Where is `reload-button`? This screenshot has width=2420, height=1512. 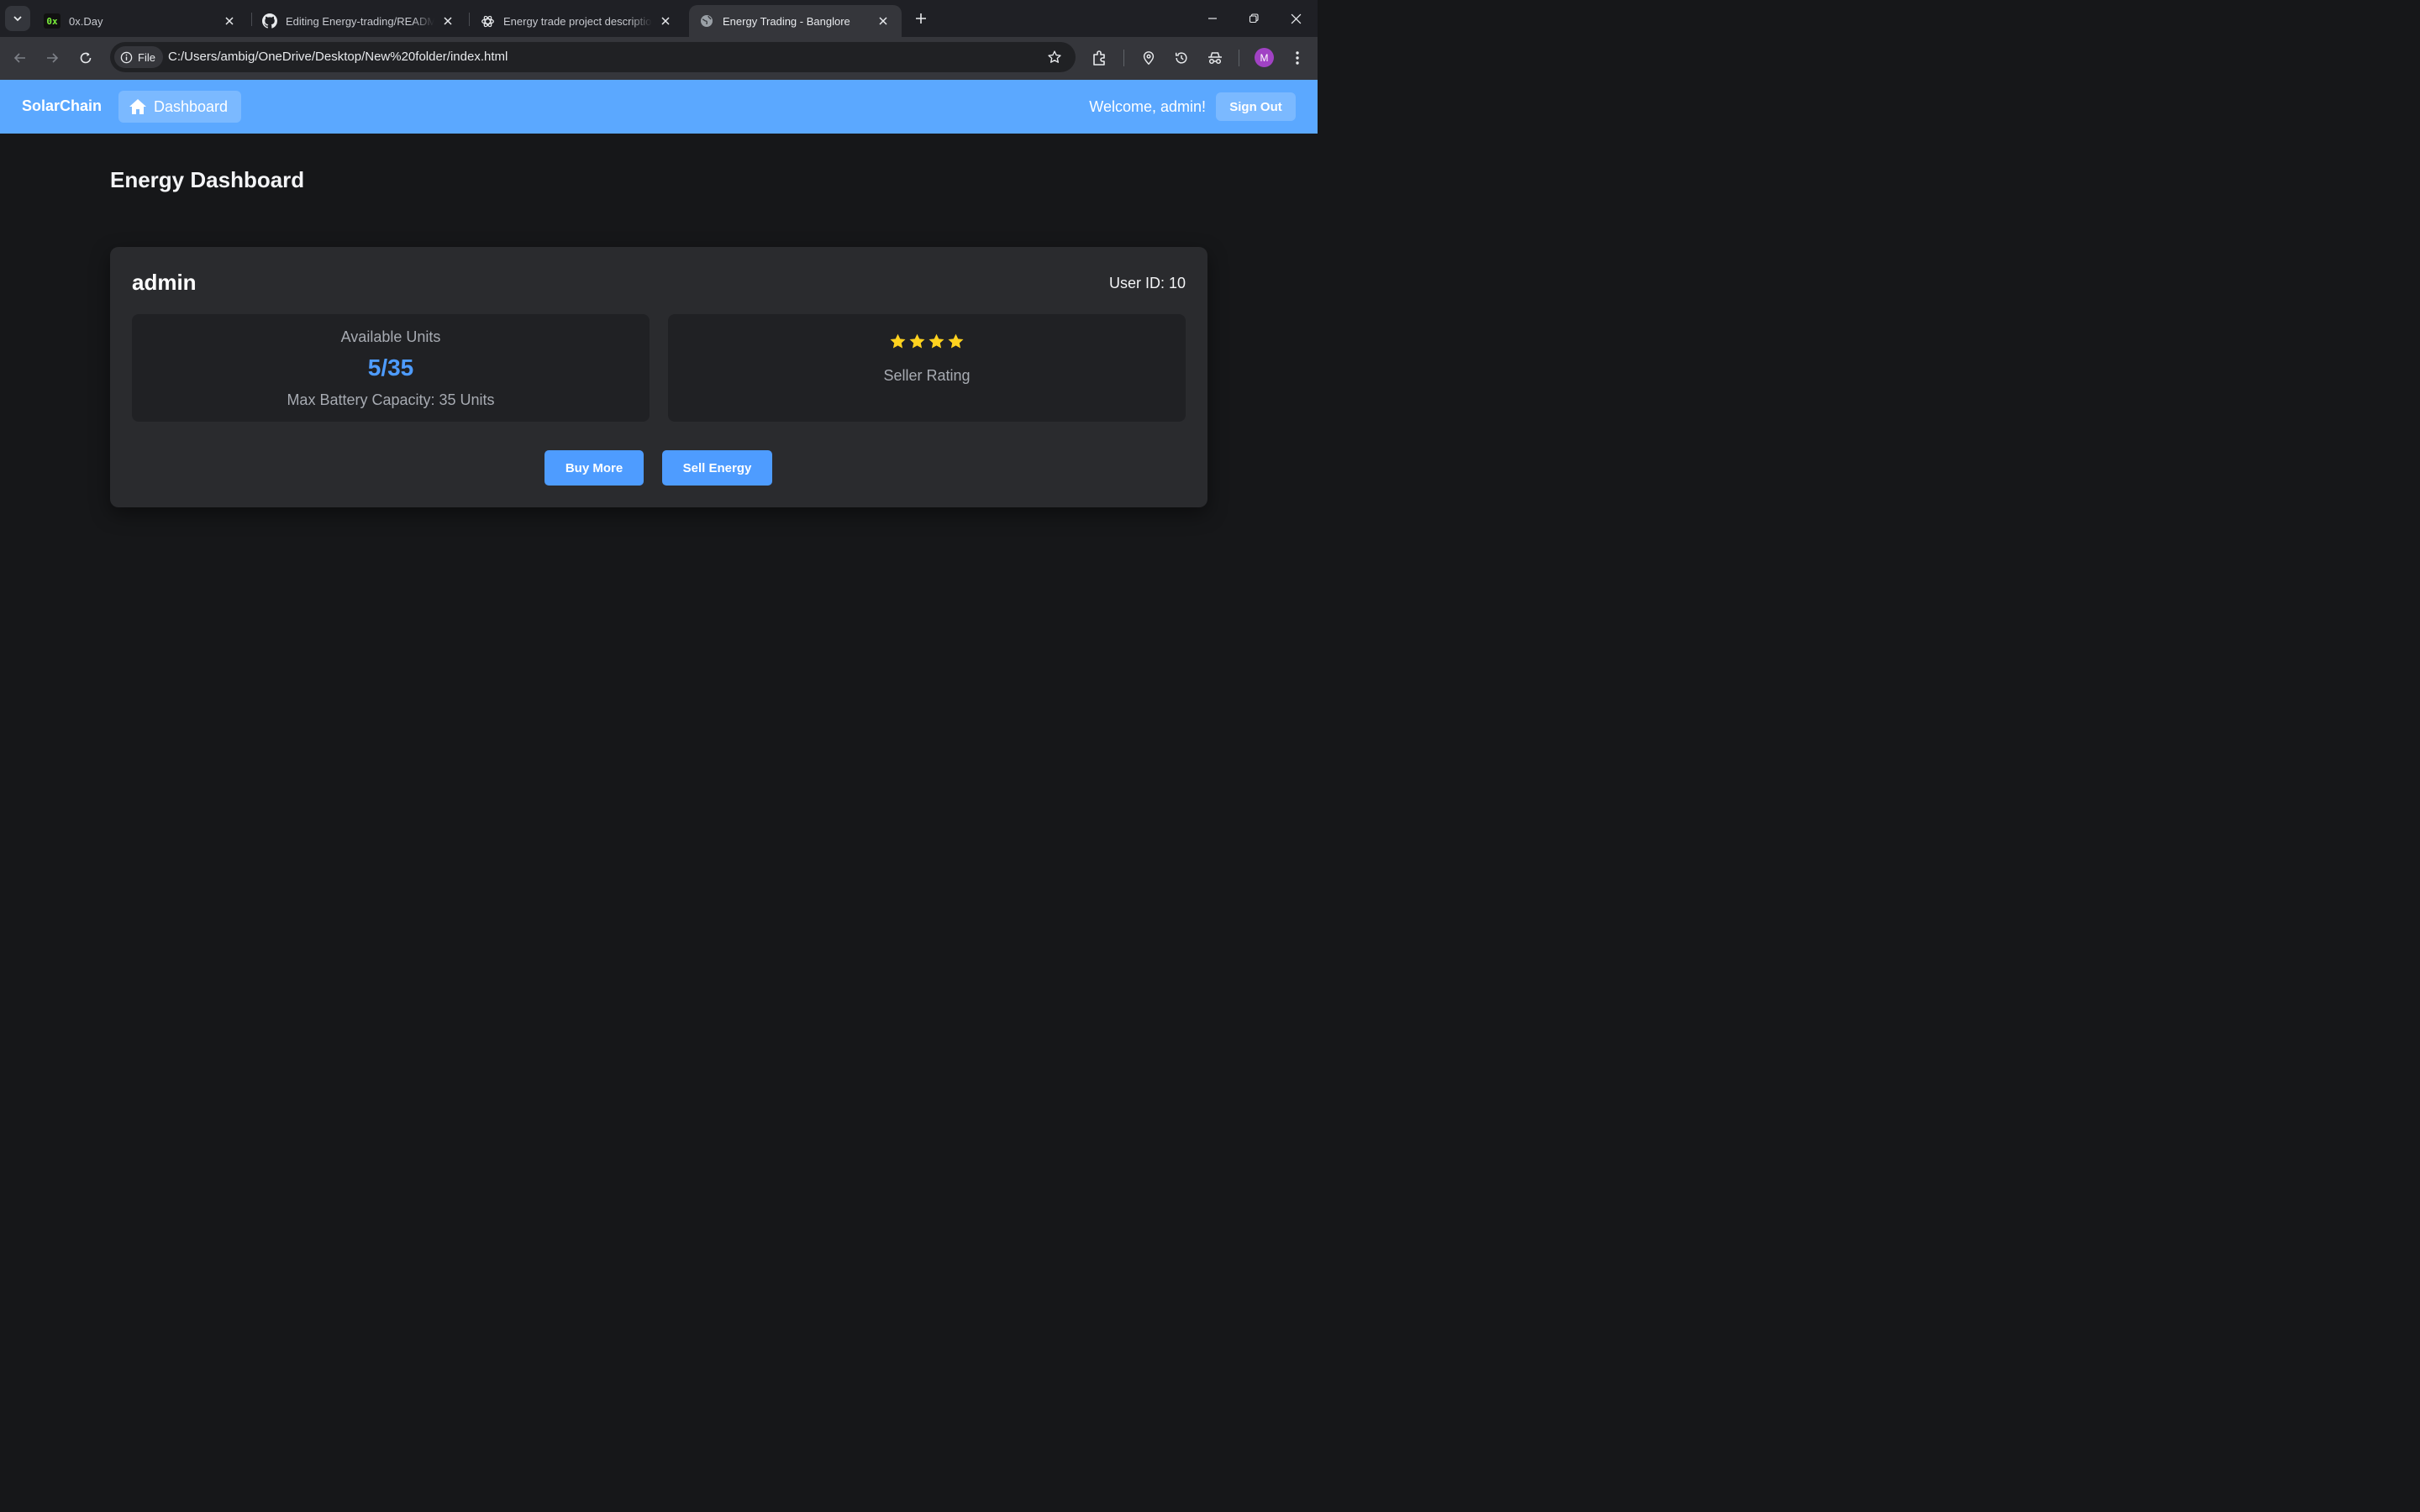 reload-button is located at coordinates (85, 58).